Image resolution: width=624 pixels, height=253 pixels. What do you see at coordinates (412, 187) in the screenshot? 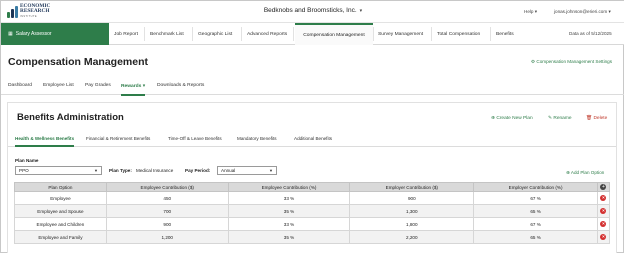
I see `column-header-employer-dollar: Employer Contribution ($)` at bounding box center [412, 187].